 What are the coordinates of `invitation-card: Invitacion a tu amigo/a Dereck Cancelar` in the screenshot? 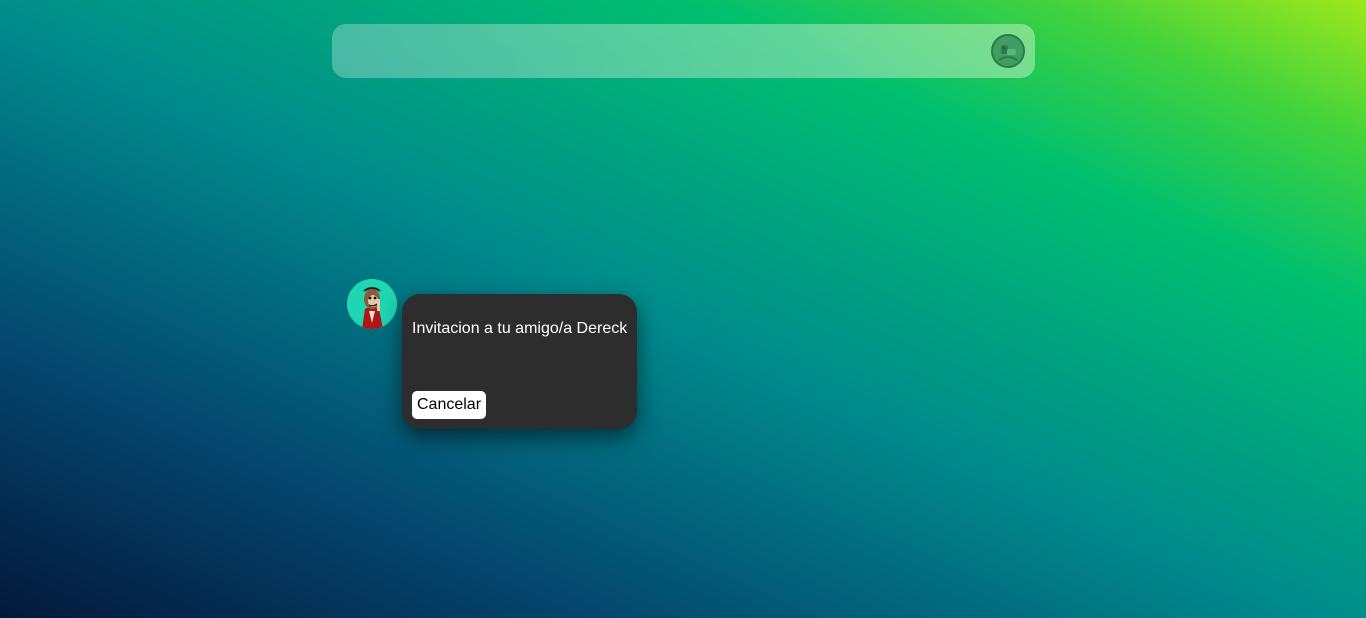 It's located at (519, 361).